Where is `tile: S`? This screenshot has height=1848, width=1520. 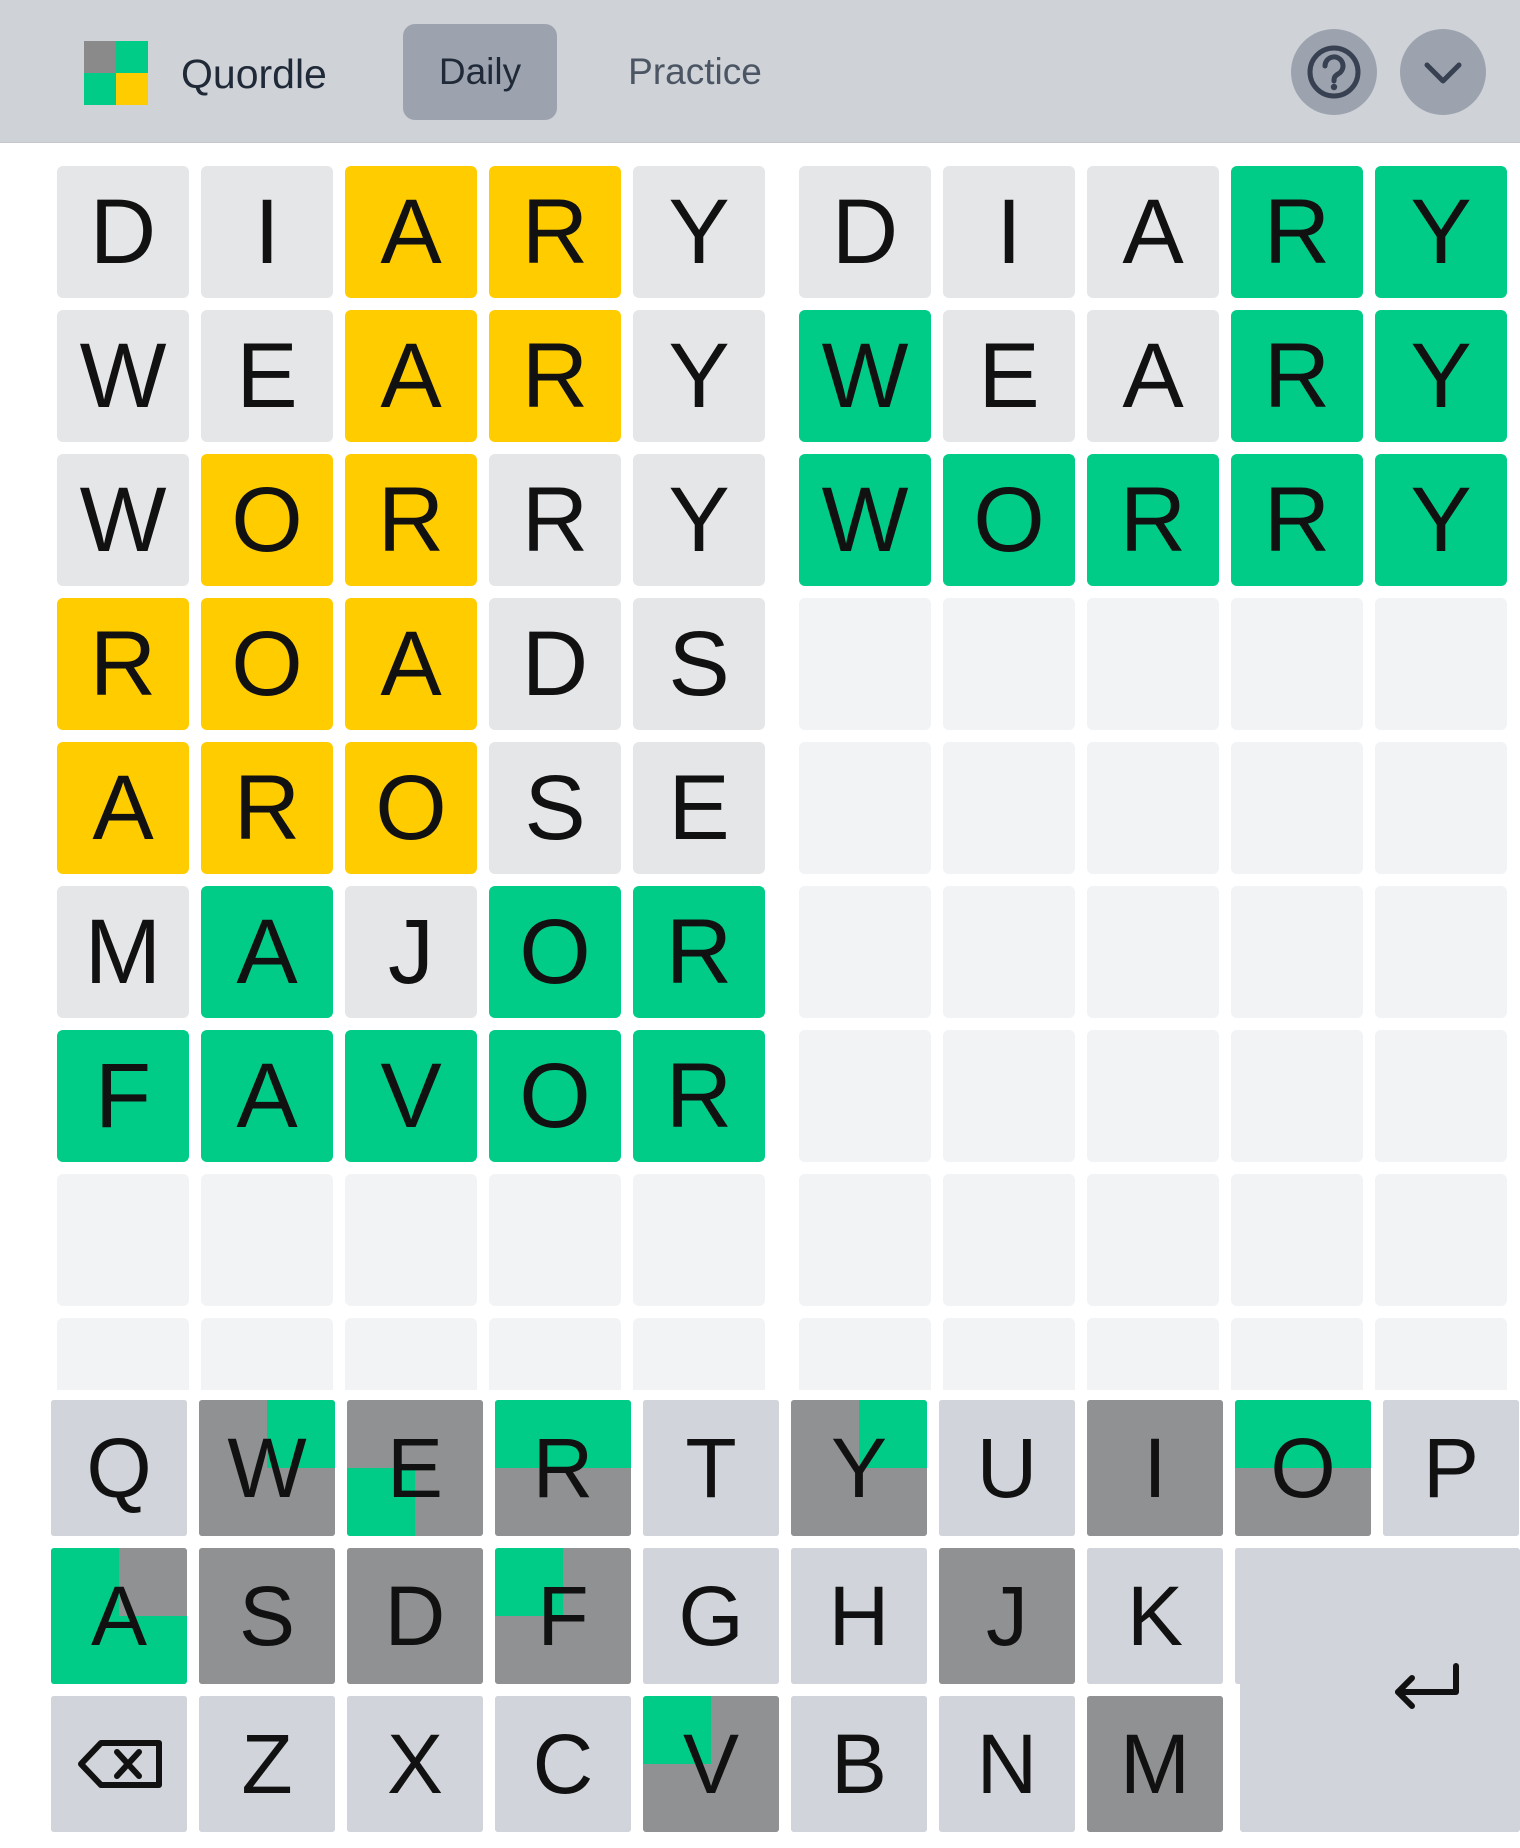
tile: S is located at coordinates (555, 808).